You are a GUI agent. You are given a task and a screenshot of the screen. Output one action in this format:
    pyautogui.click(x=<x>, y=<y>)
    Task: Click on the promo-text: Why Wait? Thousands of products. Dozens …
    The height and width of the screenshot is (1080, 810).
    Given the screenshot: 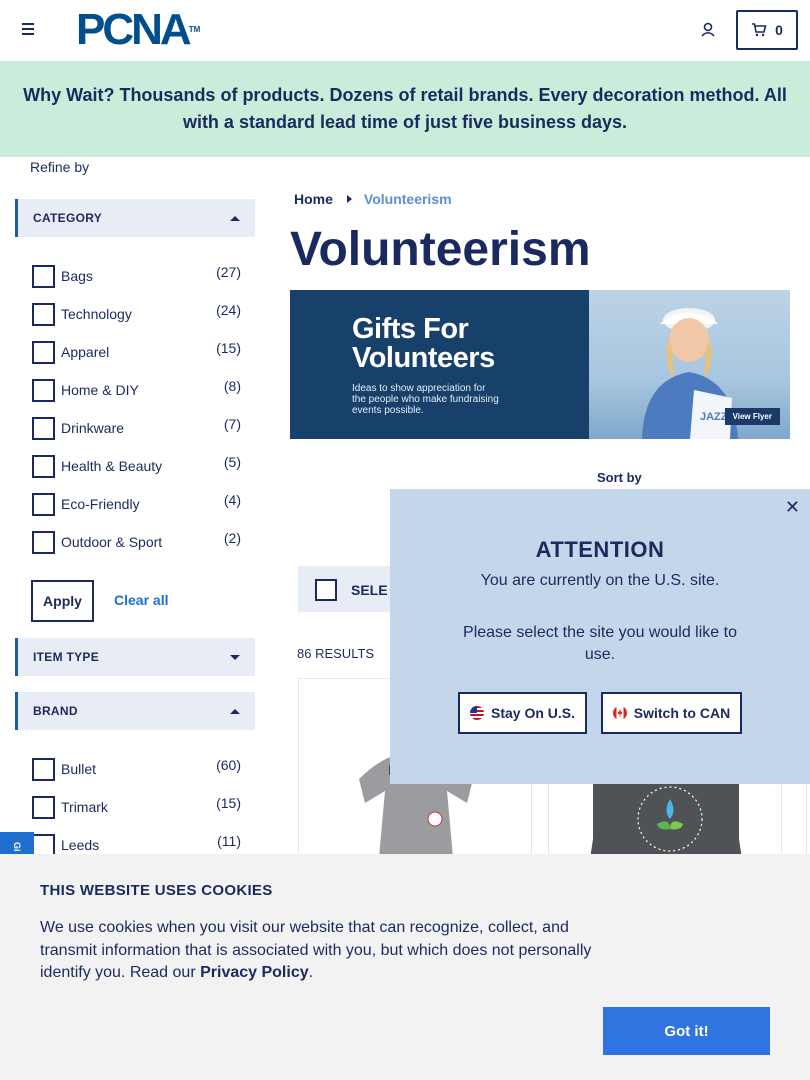 What is the action you would take?
    pyautogui.click(x=405, y=108)
    